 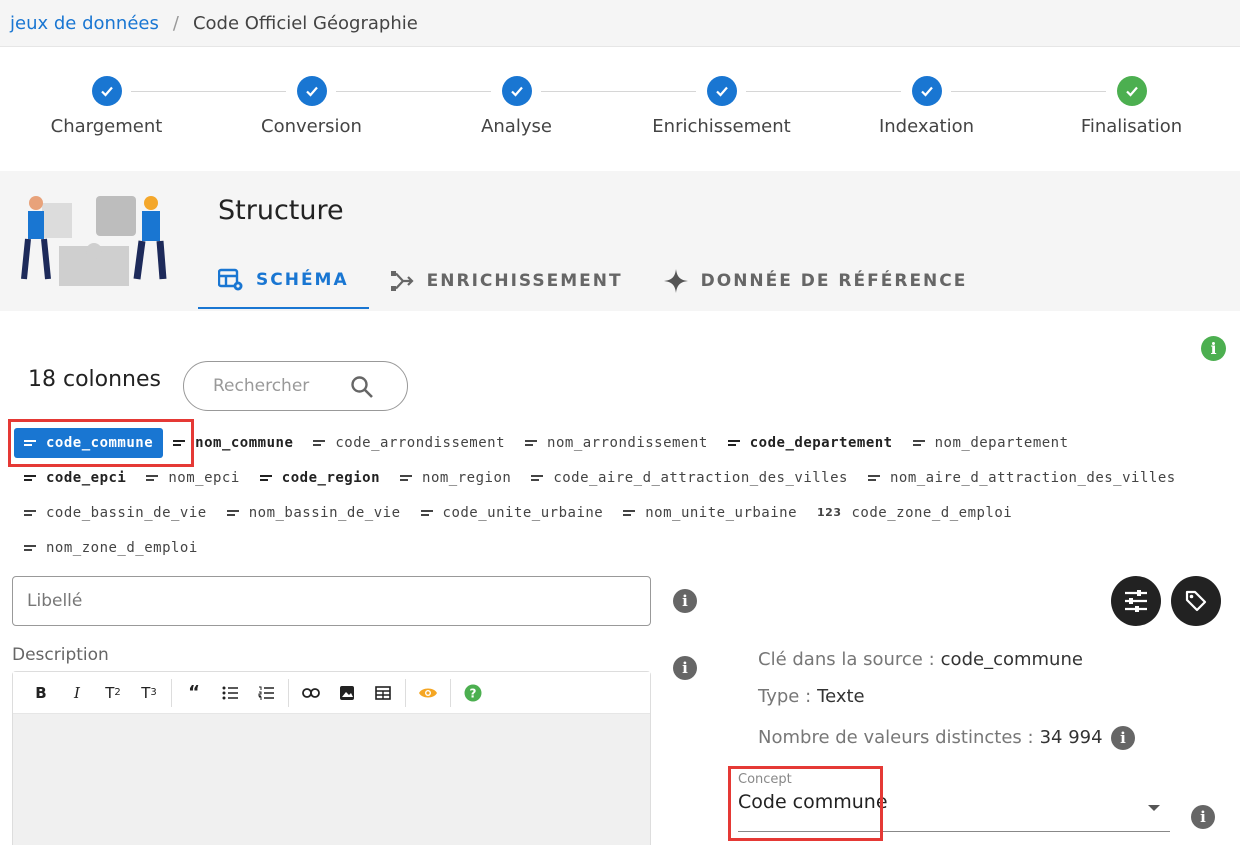 I want to click on help-icon: ?, so click(x=473, y=693).